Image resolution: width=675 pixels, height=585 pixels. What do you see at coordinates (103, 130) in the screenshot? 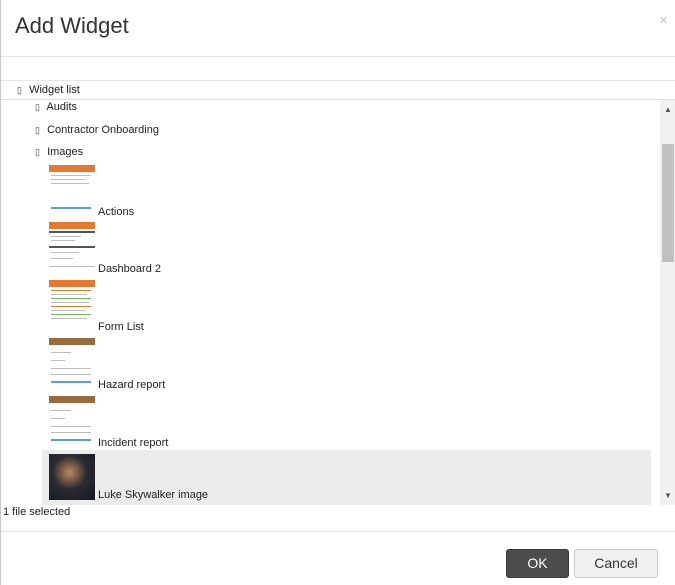
I see `tree-folder-label: Contractor Onboarding` at bounding box center [103, 130].